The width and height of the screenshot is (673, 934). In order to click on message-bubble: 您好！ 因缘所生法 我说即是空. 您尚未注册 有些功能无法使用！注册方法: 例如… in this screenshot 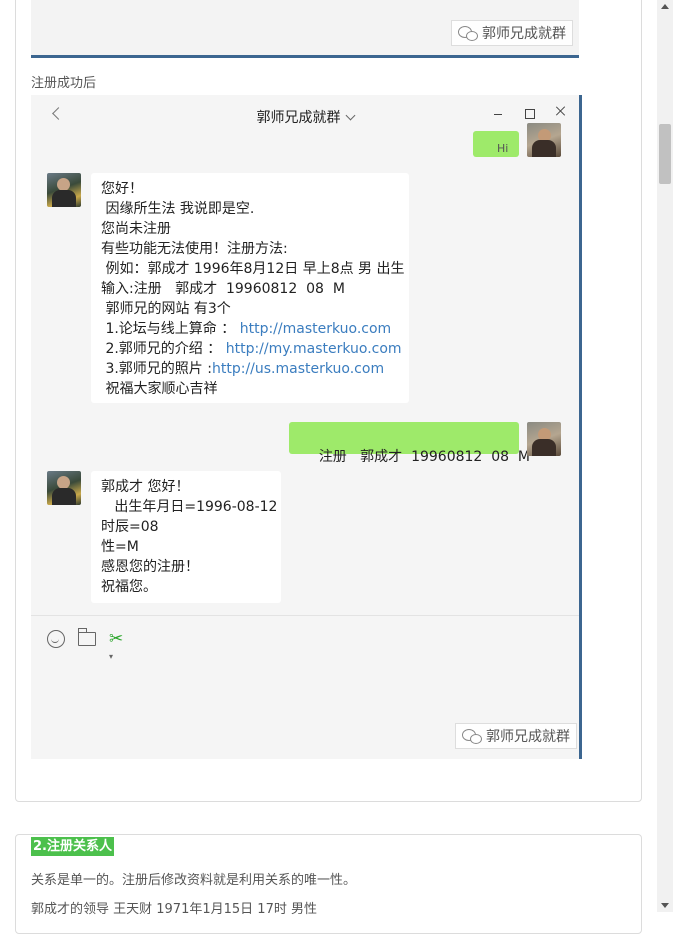, I will do `click(250, 288)`.